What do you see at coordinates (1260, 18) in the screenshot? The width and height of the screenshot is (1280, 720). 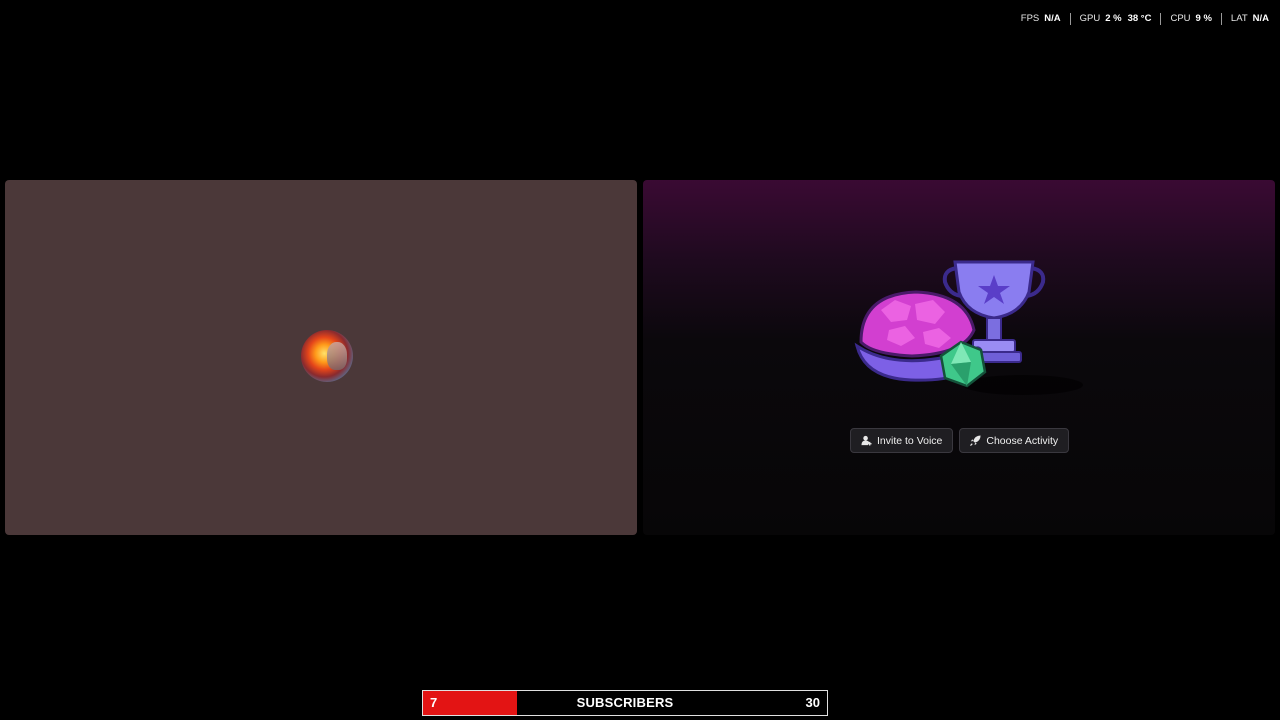 I see `lat-value: N/A` at bounding box center [1260, 18].